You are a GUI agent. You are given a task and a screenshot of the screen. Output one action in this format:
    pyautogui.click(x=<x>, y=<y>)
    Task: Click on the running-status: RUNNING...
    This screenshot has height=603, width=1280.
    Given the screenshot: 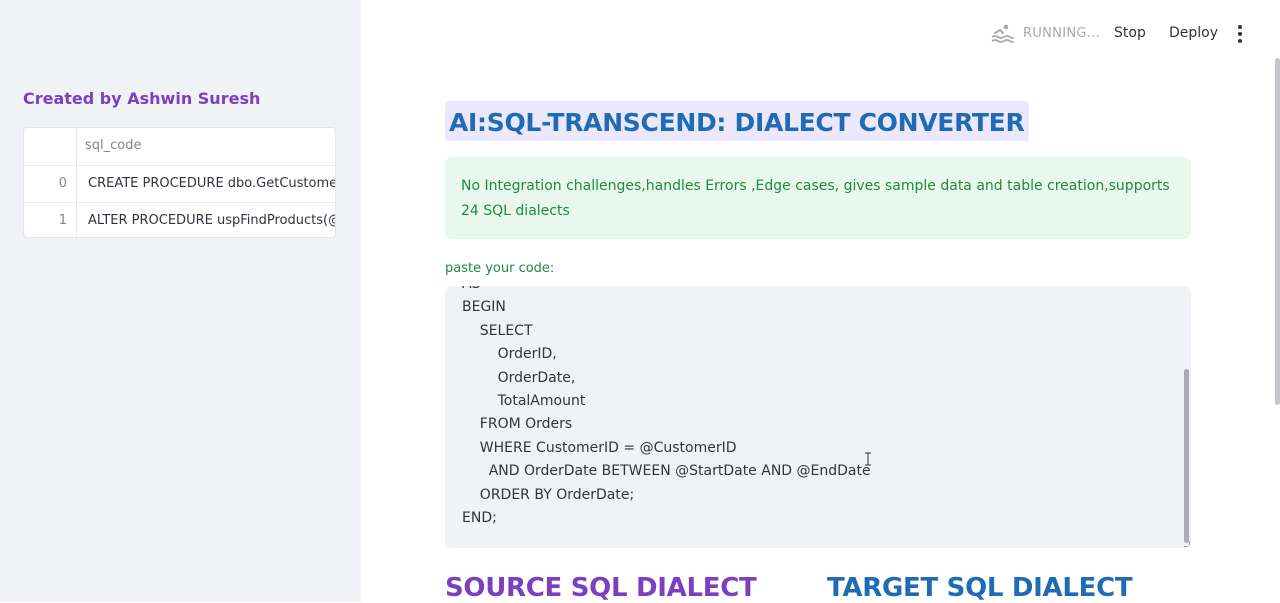 What is the action you would take?
    pyautogui.click(x=1062, y=33)
    